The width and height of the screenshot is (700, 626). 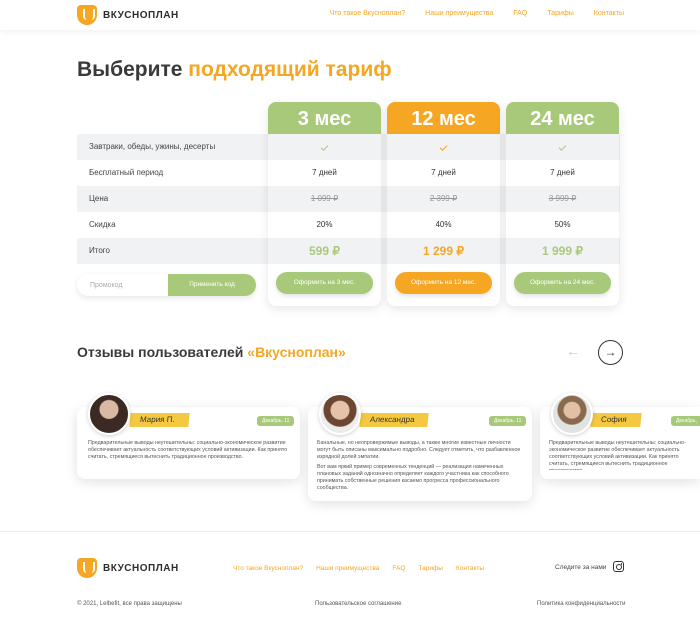 I want to click on footer-nav-contacts: Контакты, so click(x=470, y=568).